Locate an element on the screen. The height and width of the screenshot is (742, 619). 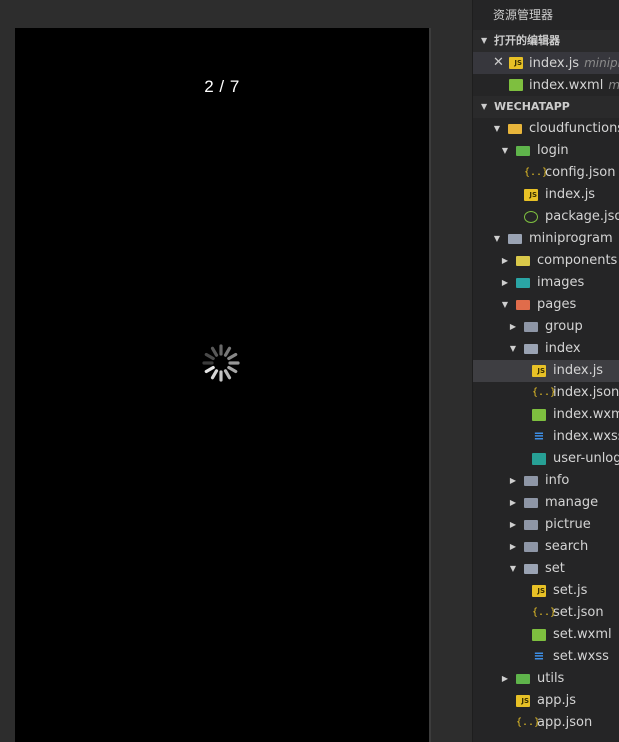
tree-folder-item: ▼ pages is located at coordinates (546, 305).